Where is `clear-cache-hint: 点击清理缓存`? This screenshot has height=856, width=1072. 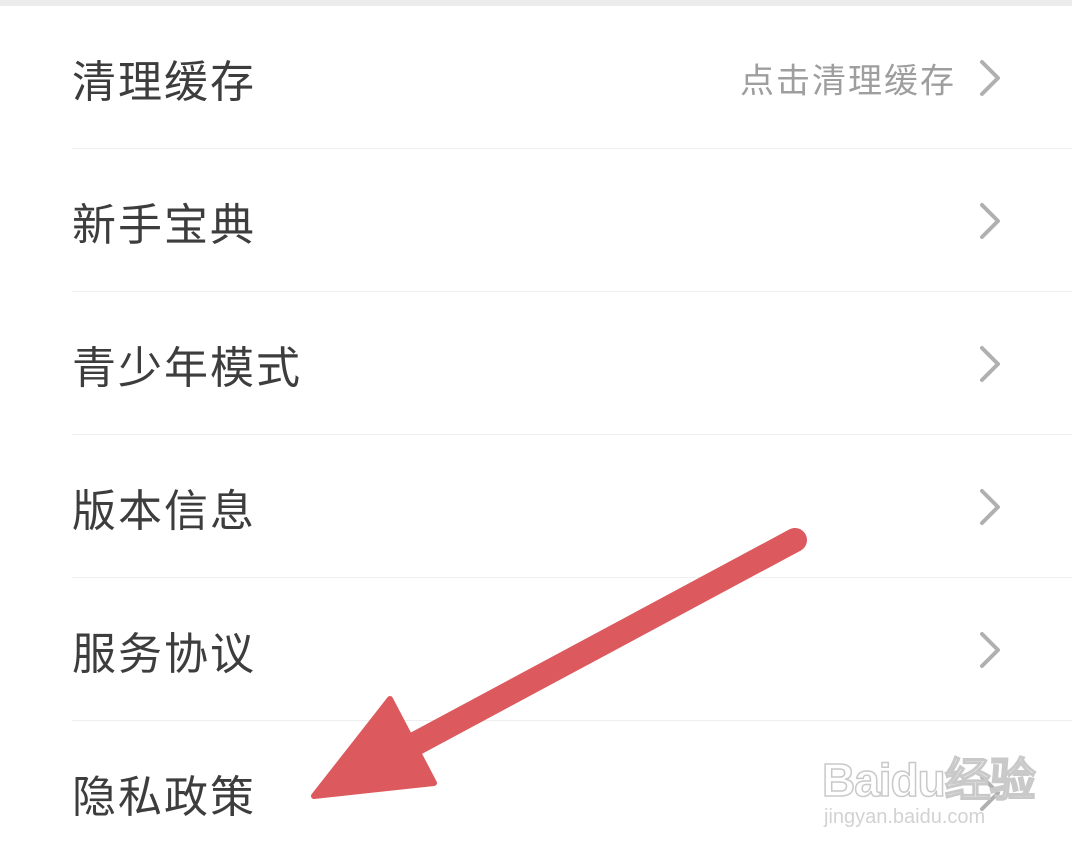
clear-cache-hint: 点击清理缓存 is located at coordinates (848, 81).